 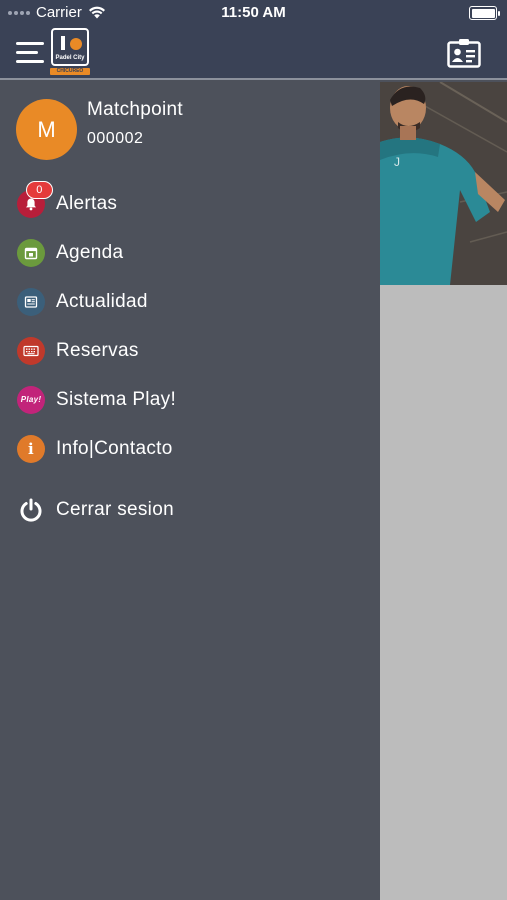 I want to click on news-icon, so click(x=31, y=301).